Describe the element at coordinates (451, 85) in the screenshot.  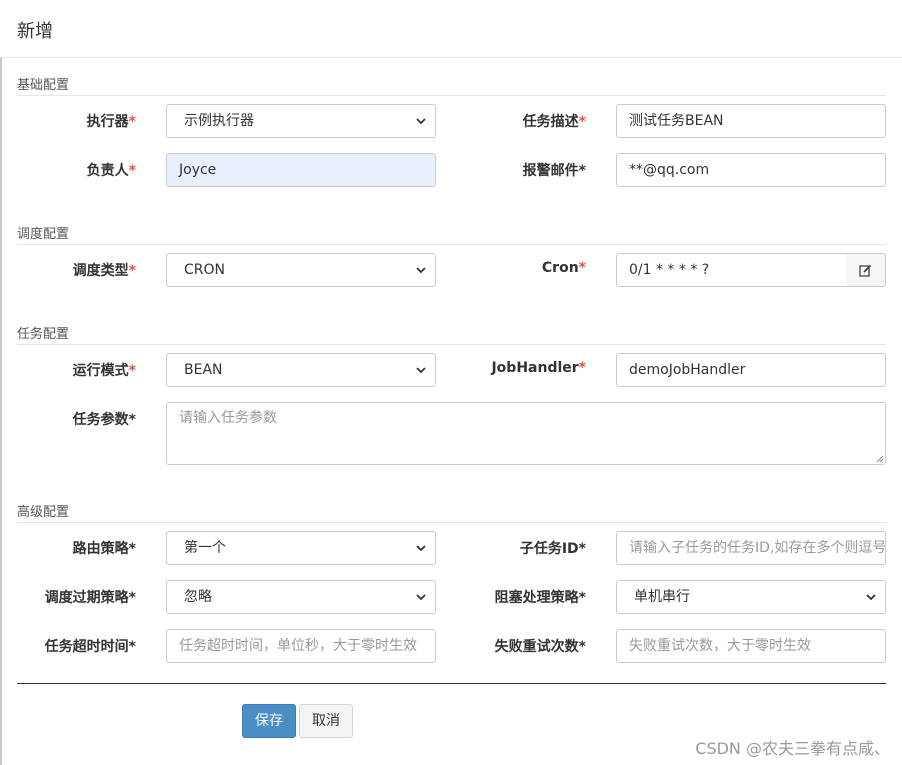
I see `section-basic: 基础配置` at that location.